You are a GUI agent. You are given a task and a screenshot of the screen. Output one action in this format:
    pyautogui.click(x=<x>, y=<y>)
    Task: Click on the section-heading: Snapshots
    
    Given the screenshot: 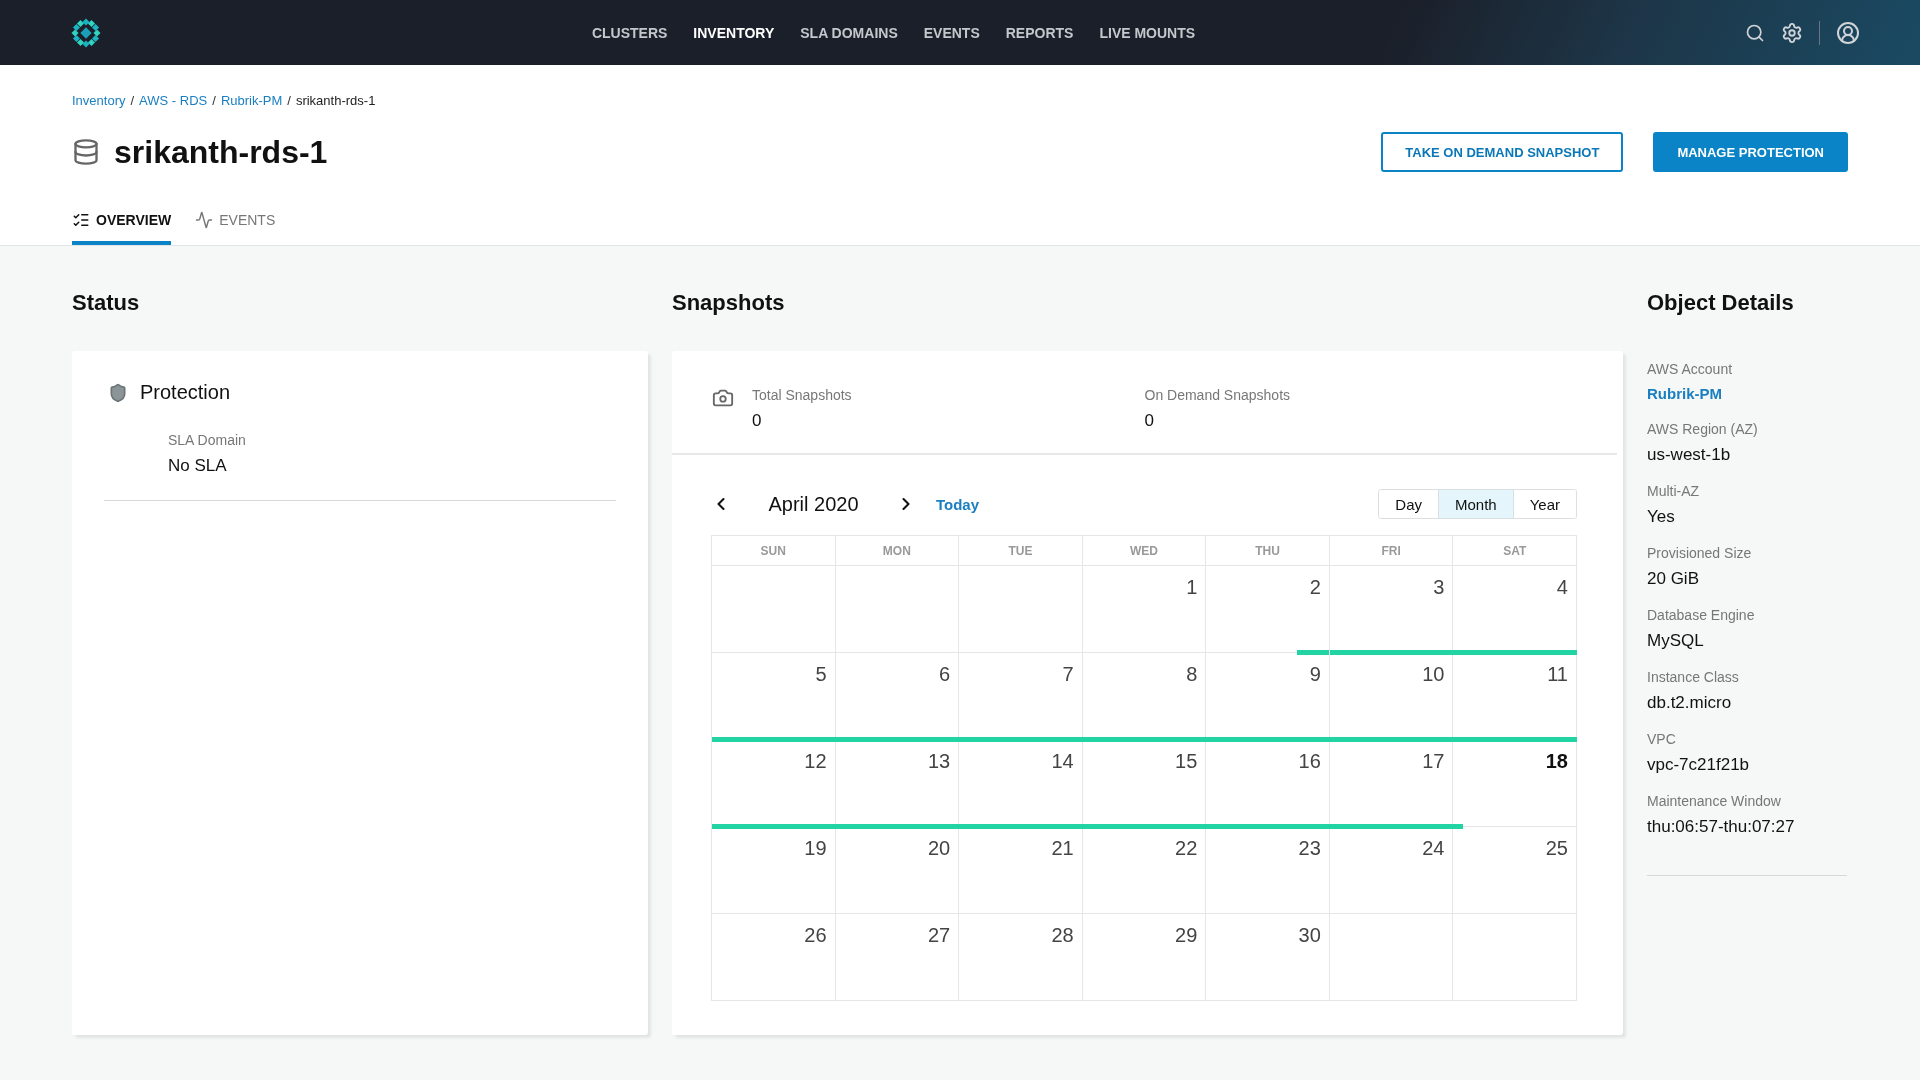 What is the action you would take?
    pyautogui.click(x=729, y=303)
    